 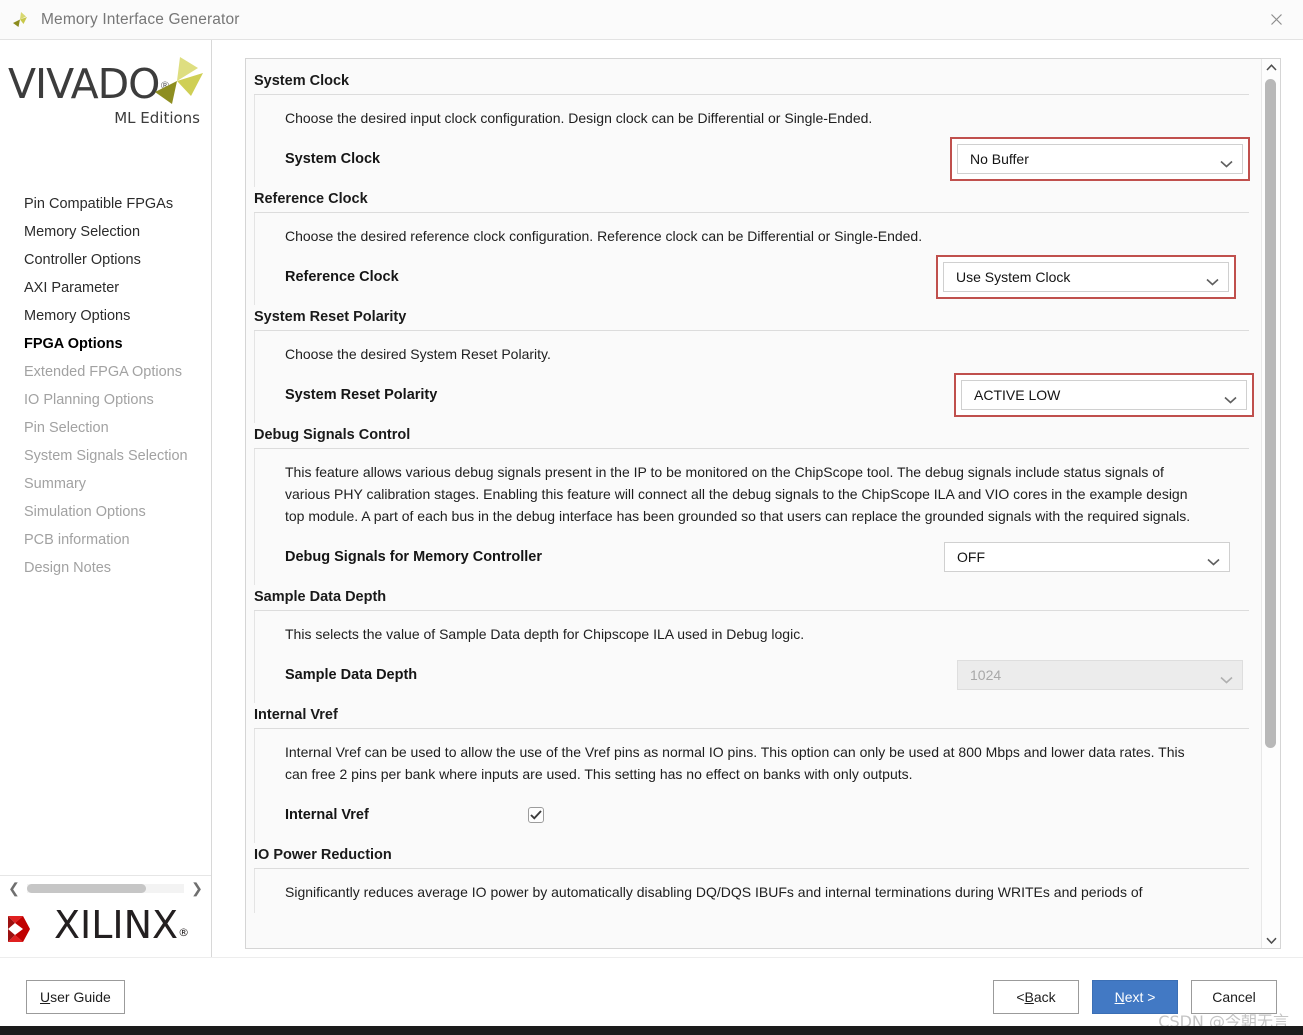 What do you see at coordinates (105, 260) in the screenshot?
I see `sidebar-item-controller-options: Controller Options` at bounding box center [105, 260].